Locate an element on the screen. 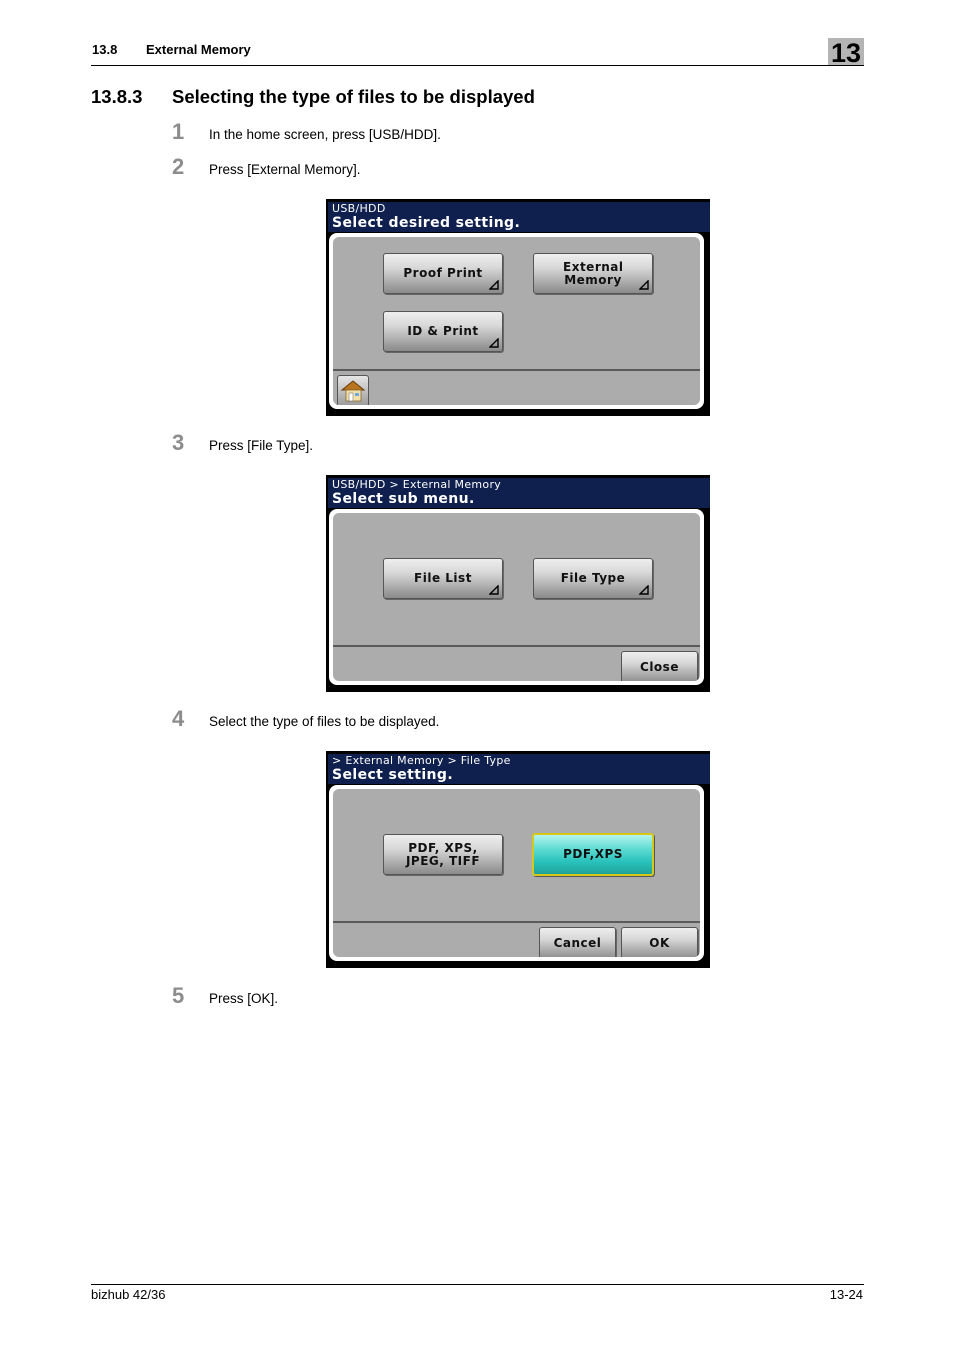 The image size is (954, 1350). step-text: Press [File Type]. is located at coordinates (261, 445).